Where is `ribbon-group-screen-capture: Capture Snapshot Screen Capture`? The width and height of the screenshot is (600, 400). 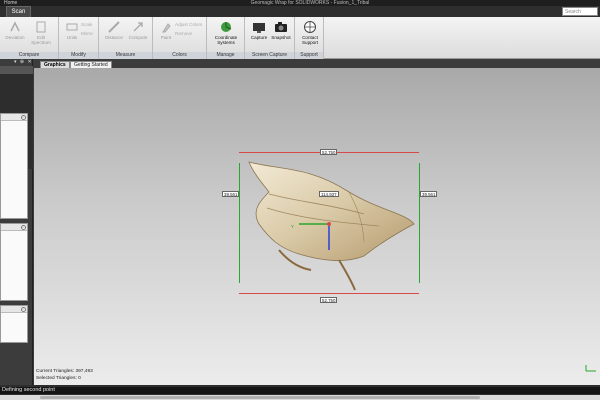 ribbon-group-screen-capture: Capture Snapshot Screen Capture is located at coordinates (270, 38).